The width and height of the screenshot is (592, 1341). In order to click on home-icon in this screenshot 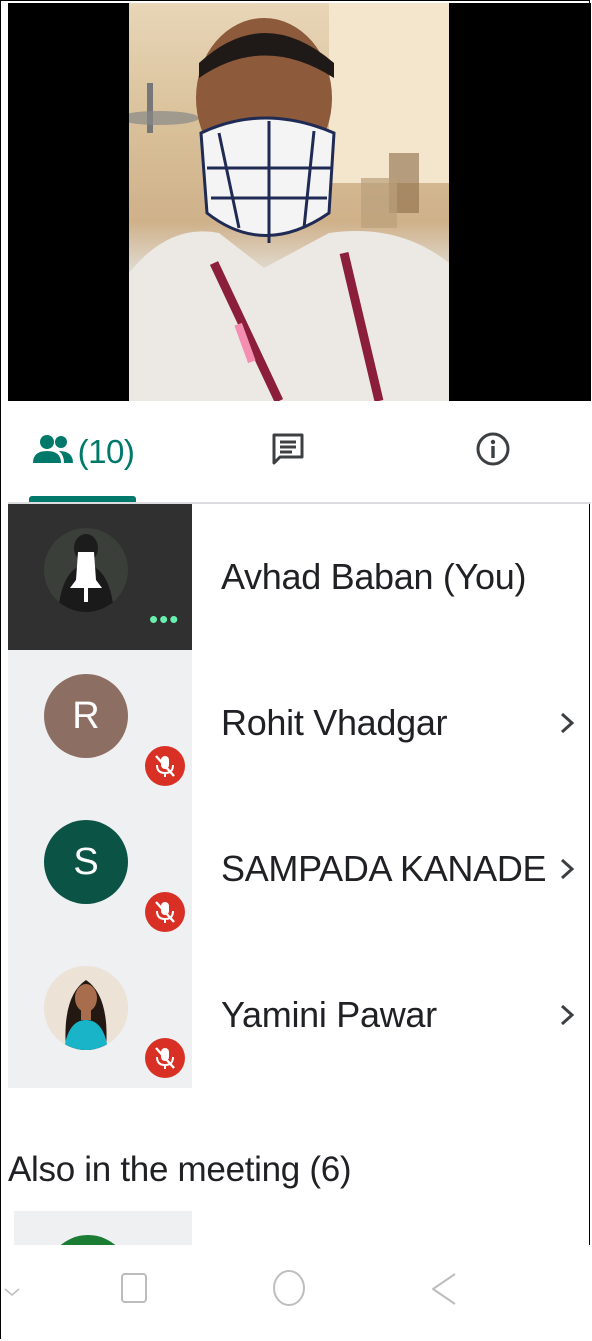, I will do `click(289, 1288)`.